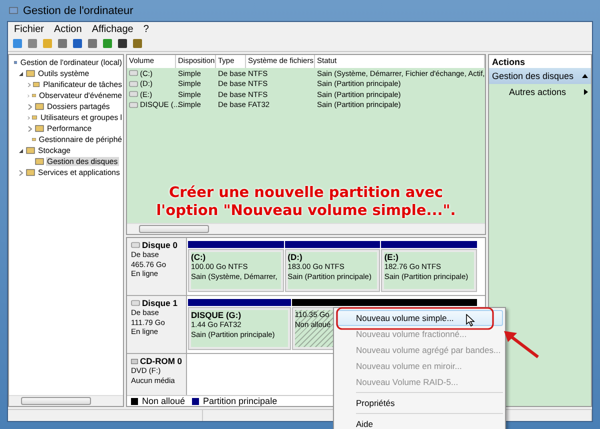 The height and width of the screenshot is (429, 600). I want to click on annotation-text: Créer une nouvelle partition avec, so click(306, 193).